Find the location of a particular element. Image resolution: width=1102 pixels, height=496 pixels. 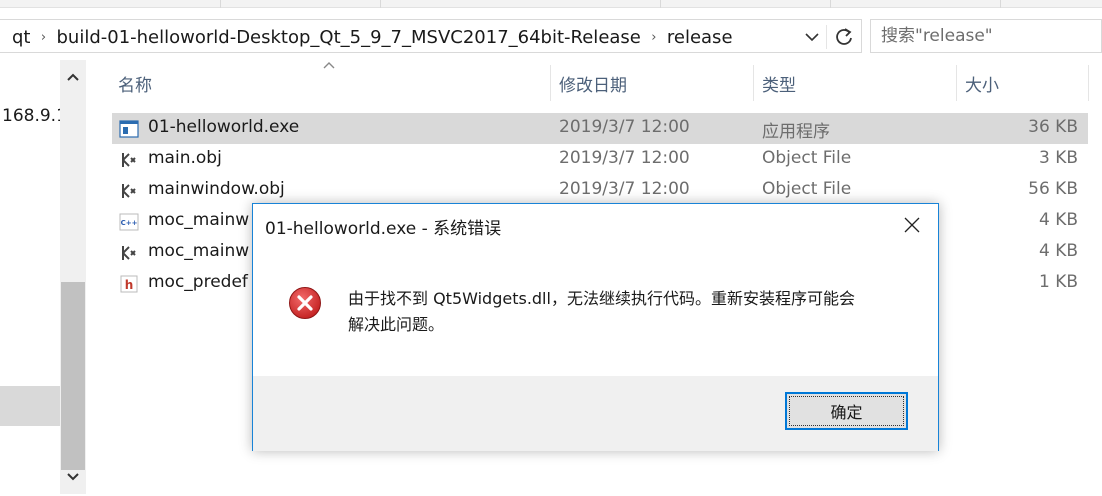

search-box is located at coordinates (986, 36).